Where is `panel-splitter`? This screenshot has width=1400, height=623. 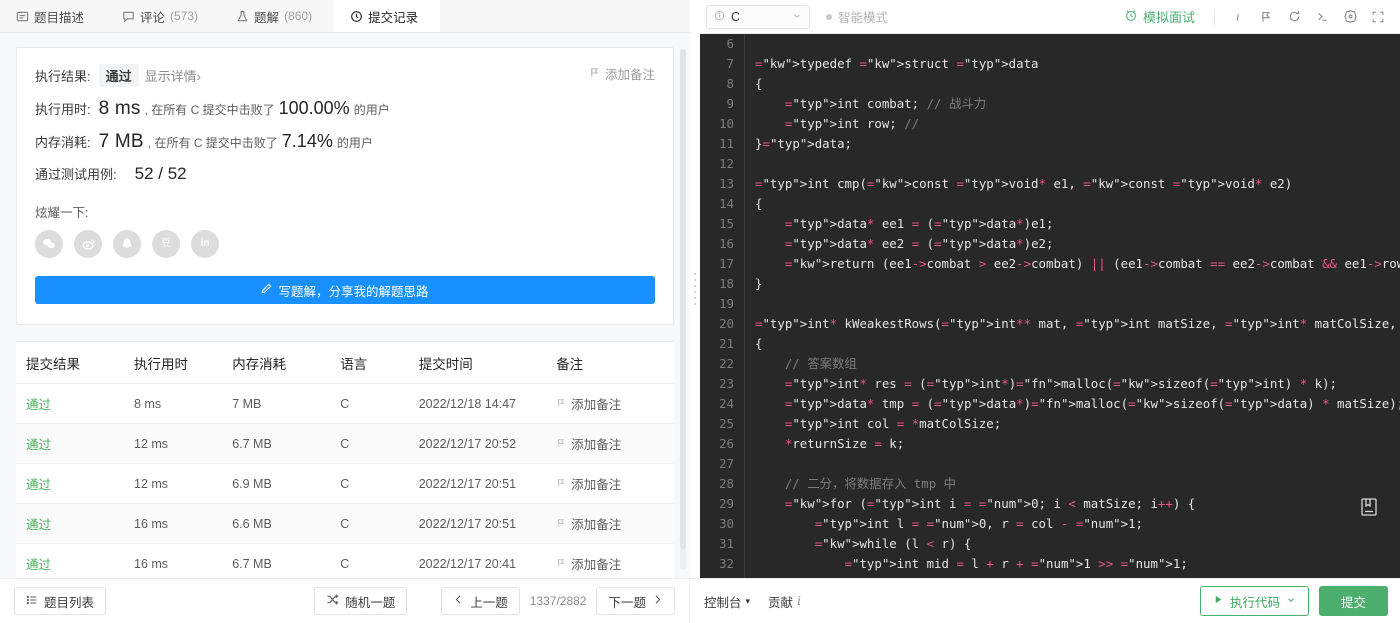
panel-splitter is located at coordinates (695, 289).